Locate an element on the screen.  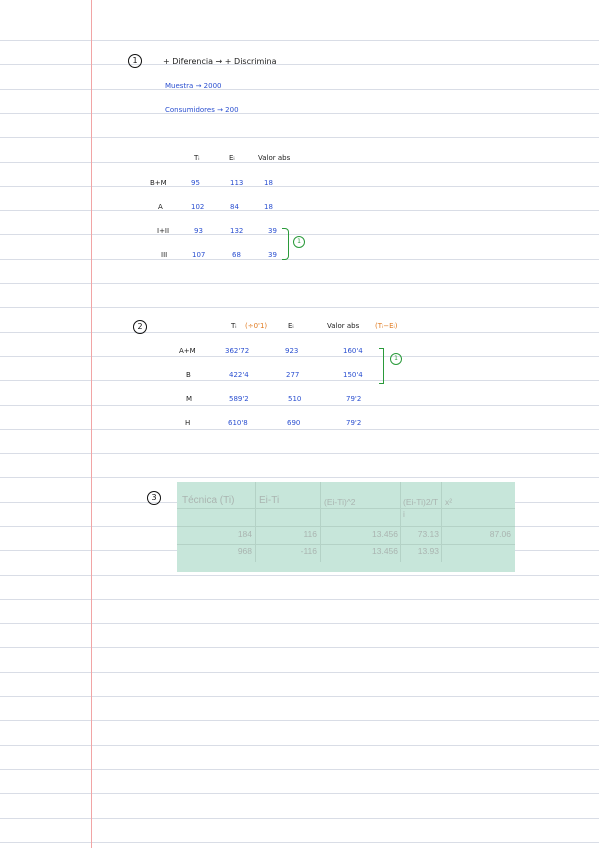
section-2-number: 2 is located at coordinates (140, 327).